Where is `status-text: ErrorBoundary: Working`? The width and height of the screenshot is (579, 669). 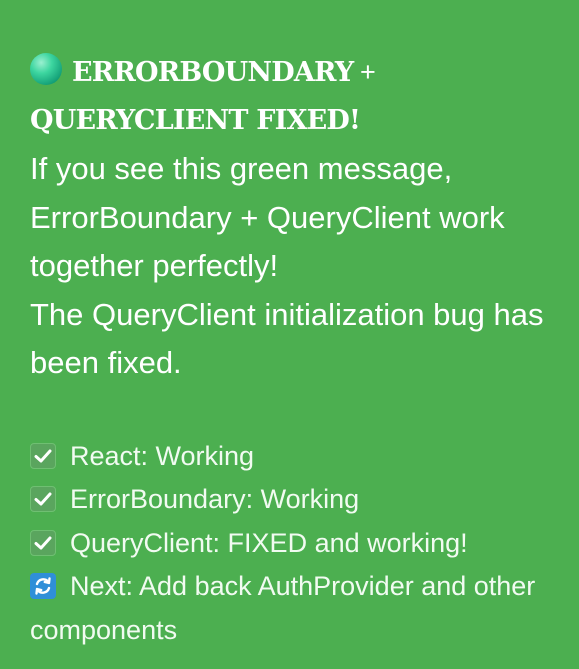 status-text: ErrorBoundary: Working is located at coordinates (215, 499).